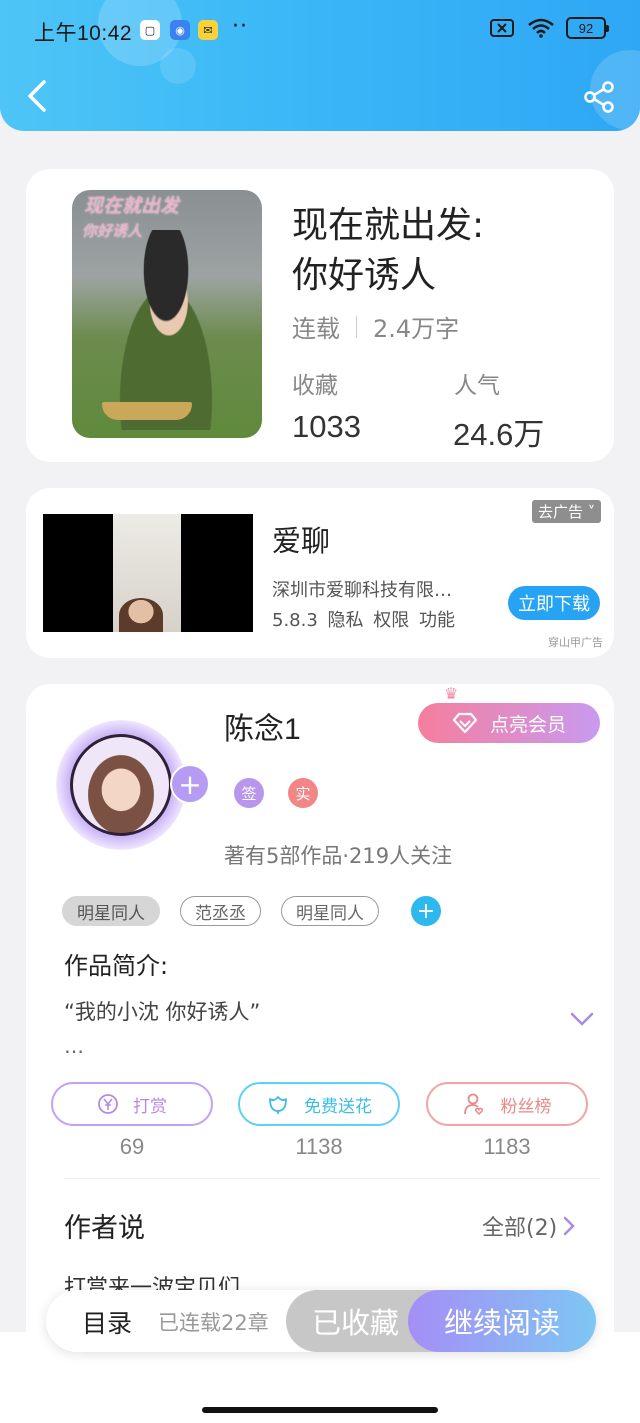 This screenshot has height=1423, width=640. I want to click on wifi-icon, so click(541, 28).